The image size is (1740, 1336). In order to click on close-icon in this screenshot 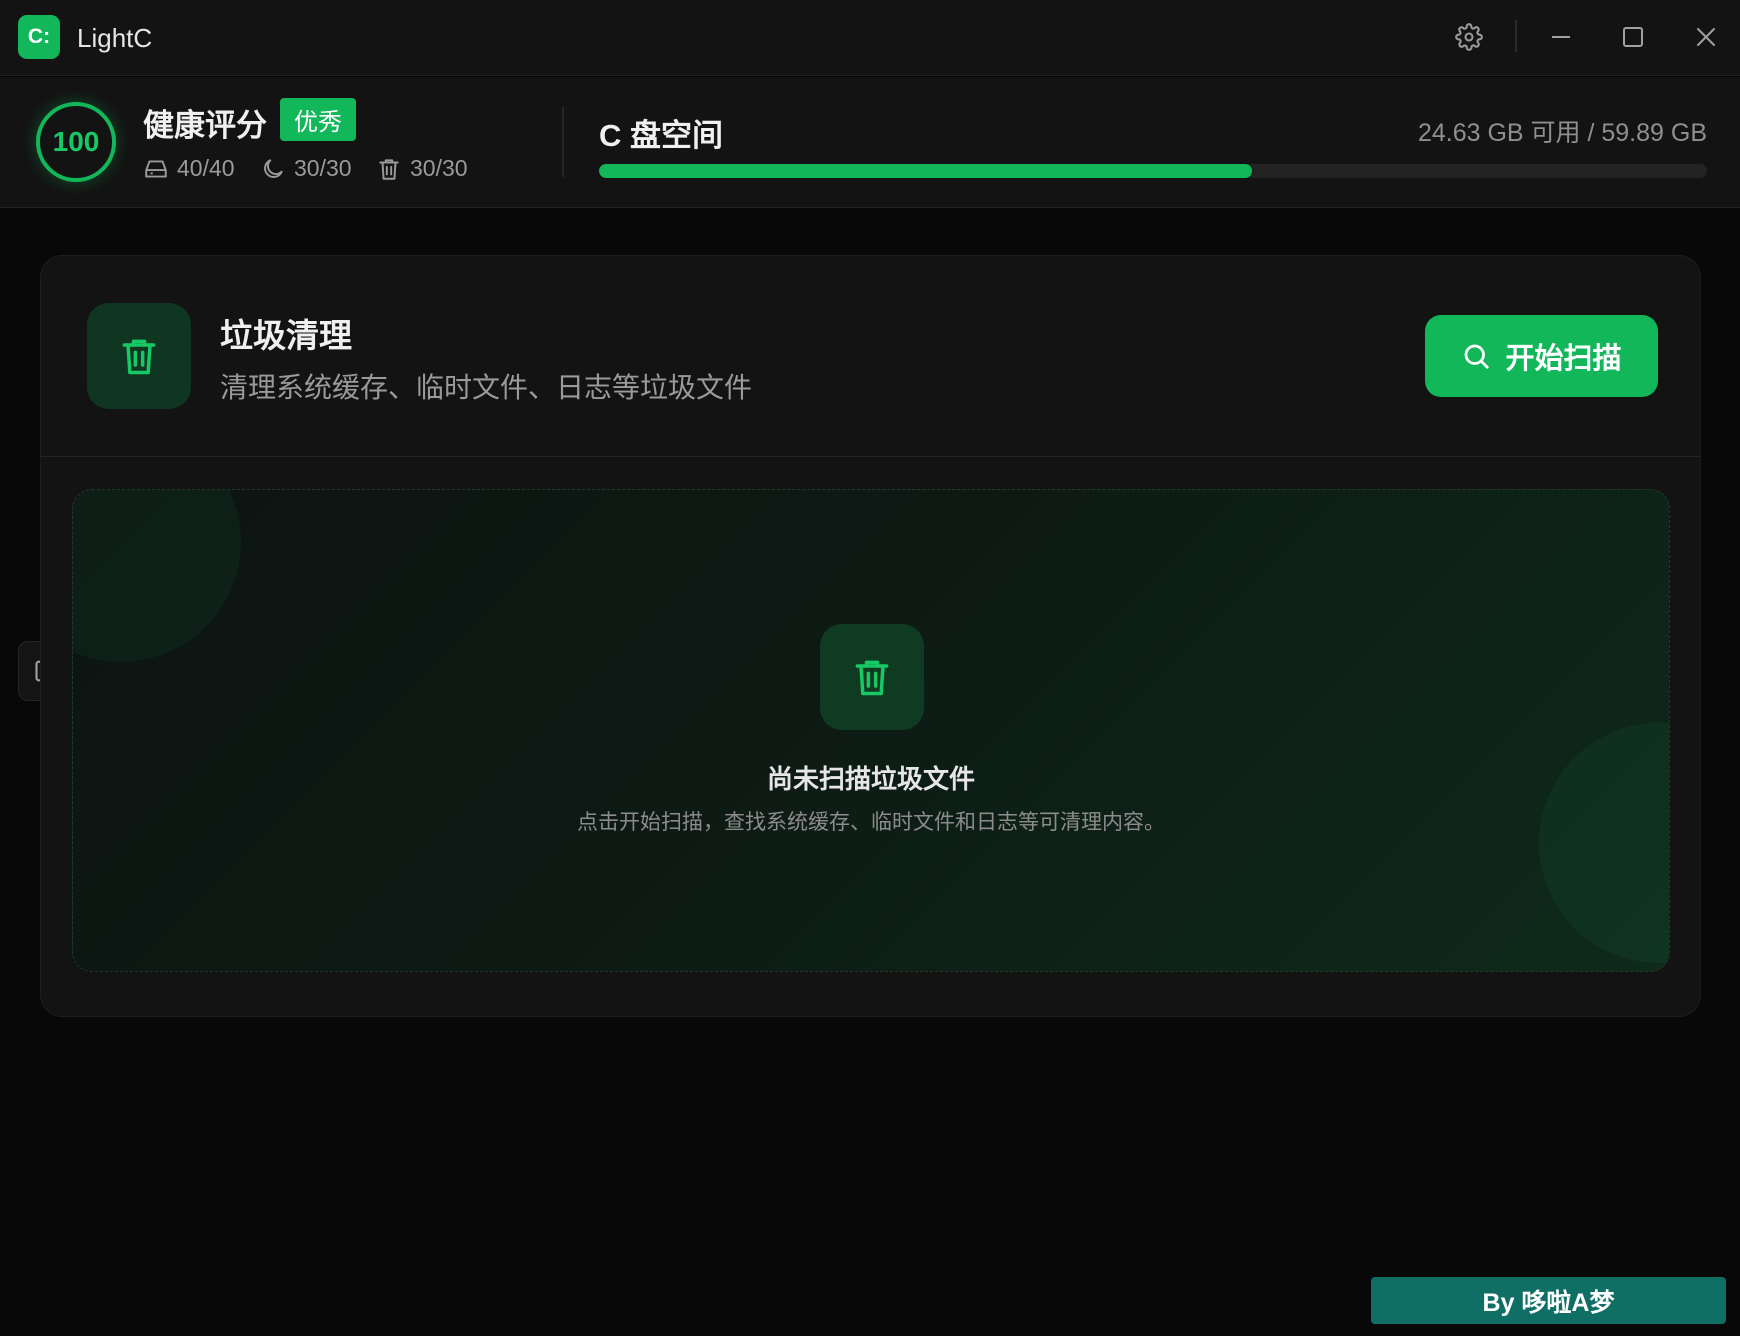, I will do `click(1706, 37)`.